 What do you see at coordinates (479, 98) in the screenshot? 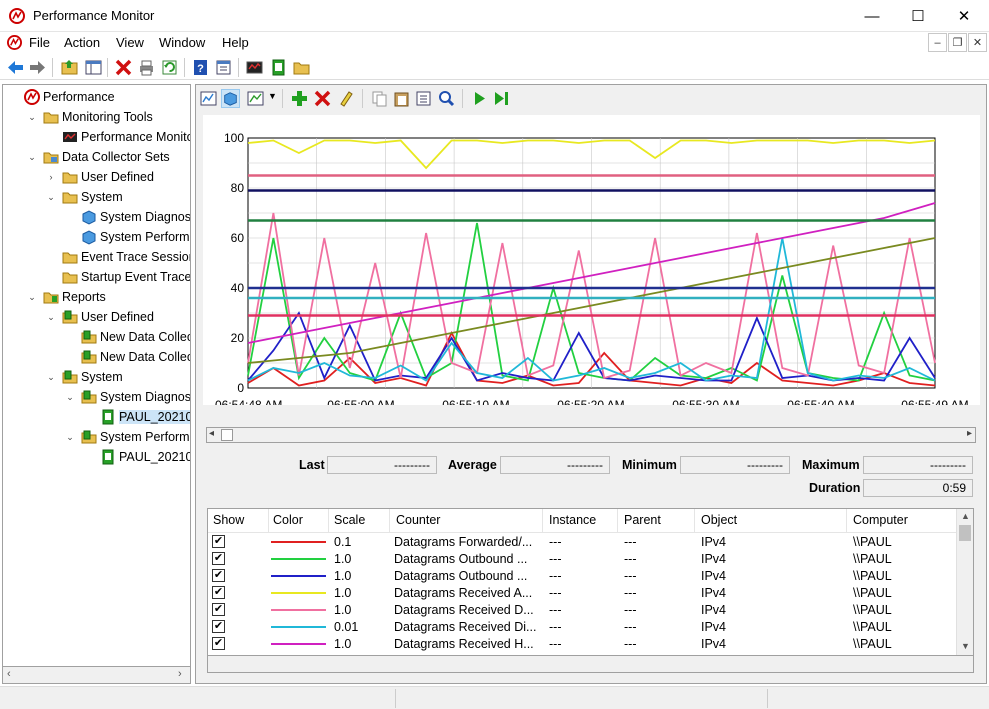
I see `play-icon` at bounding box center [479, 98].